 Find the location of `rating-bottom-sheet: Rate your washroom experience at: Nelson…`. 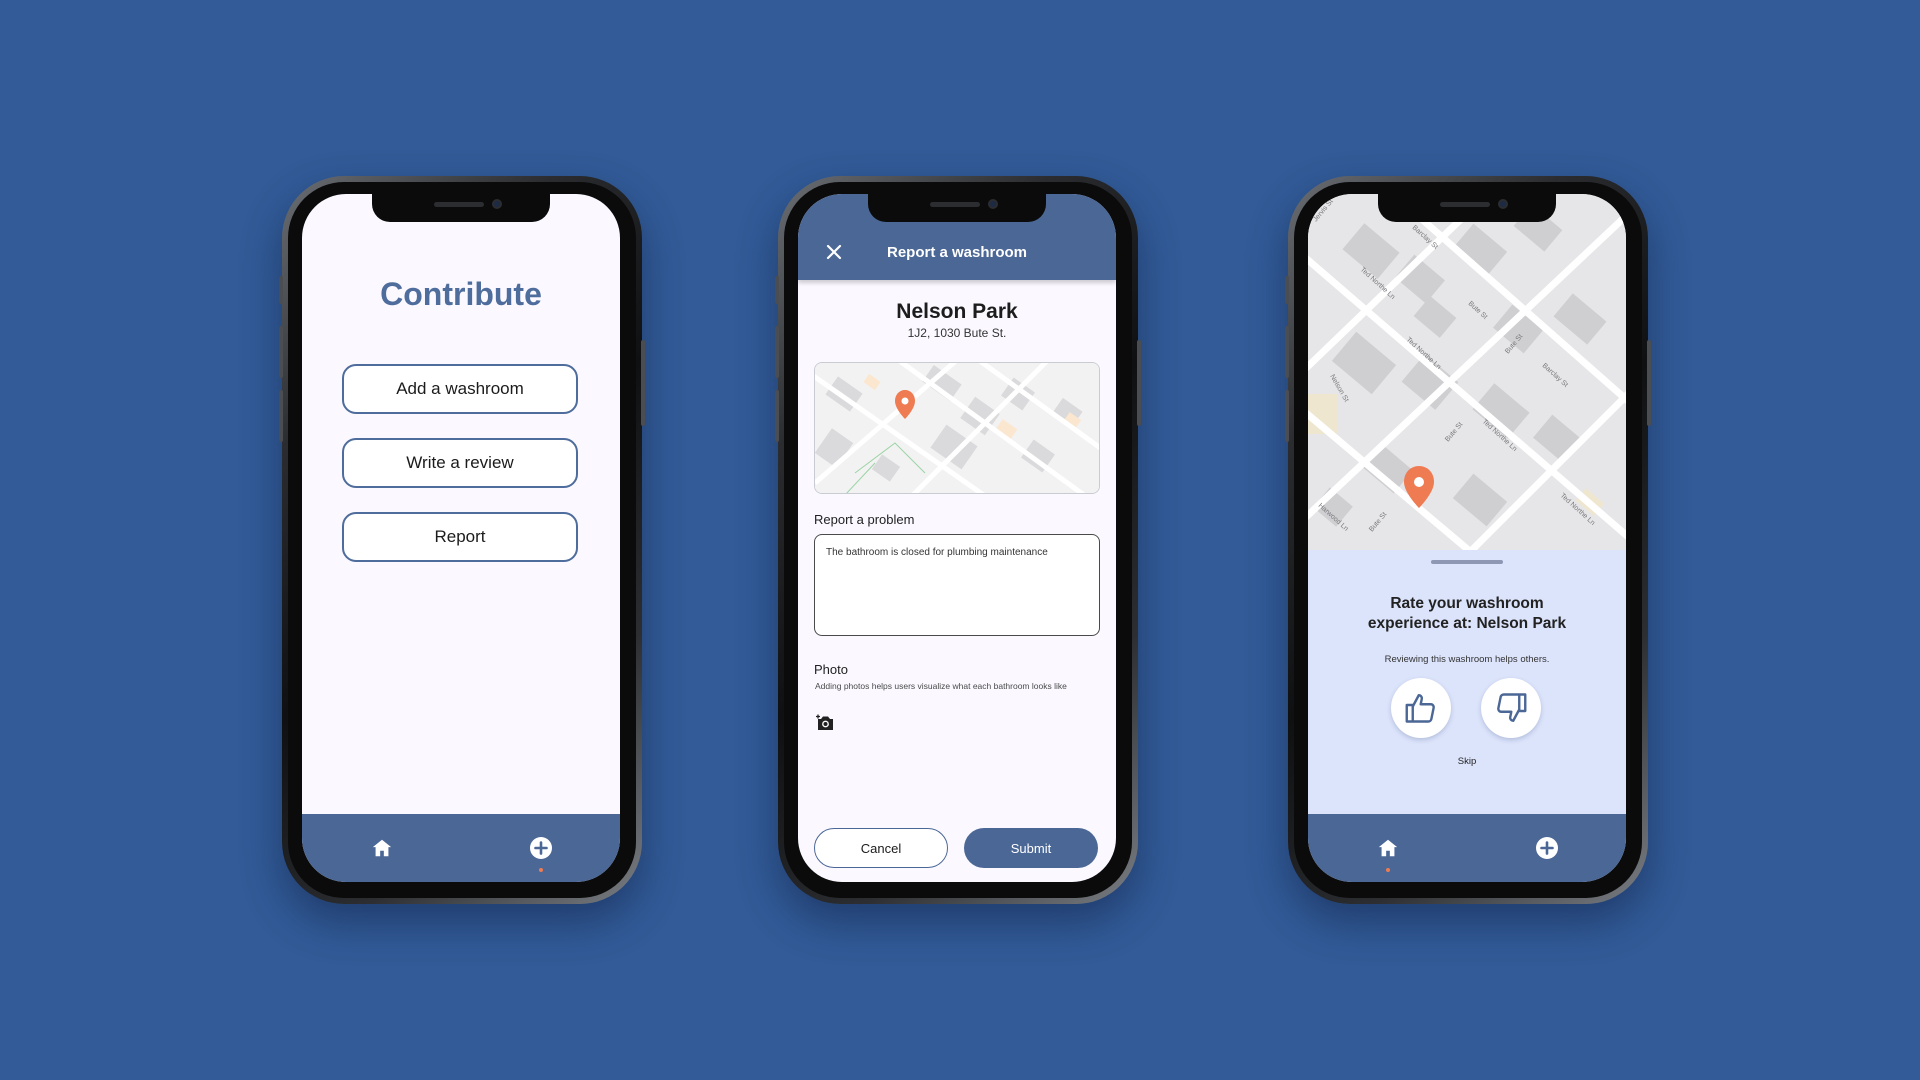

rating-bottom-sheet: Rate your washroom experience at: Nelson… is located at coordinates (1467, 682).